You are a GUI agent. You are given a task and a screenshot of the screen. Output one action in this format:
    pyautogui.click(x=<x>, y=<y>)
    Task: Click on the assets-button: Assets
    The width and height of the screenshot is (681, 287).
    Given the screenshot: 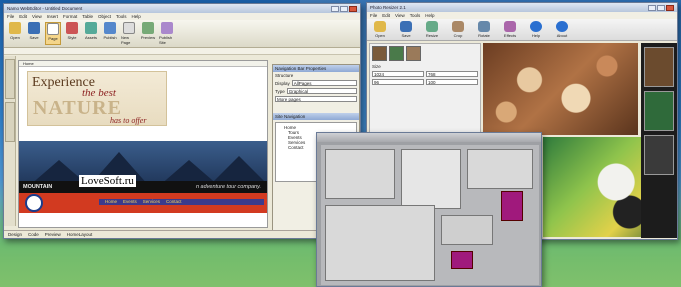 What is the action you would take?
    pyautogui.click(x=91, y=33)
    